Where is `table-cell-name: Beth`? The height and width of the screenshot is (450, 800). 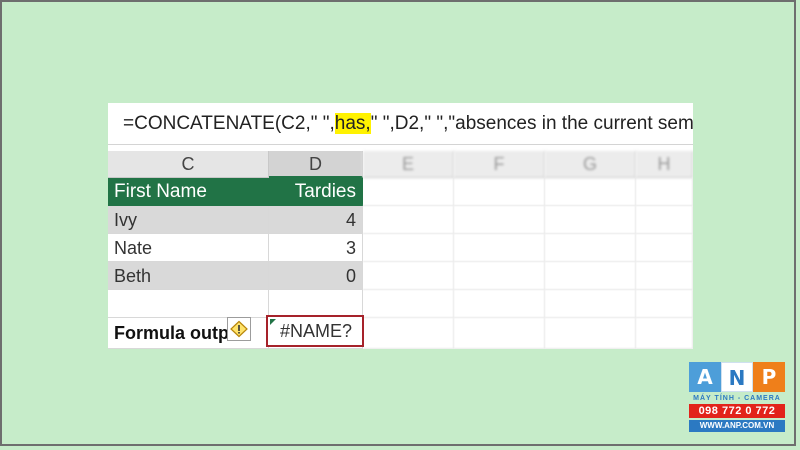 table-cell-name: Beth is located at coordinates (188, 276).